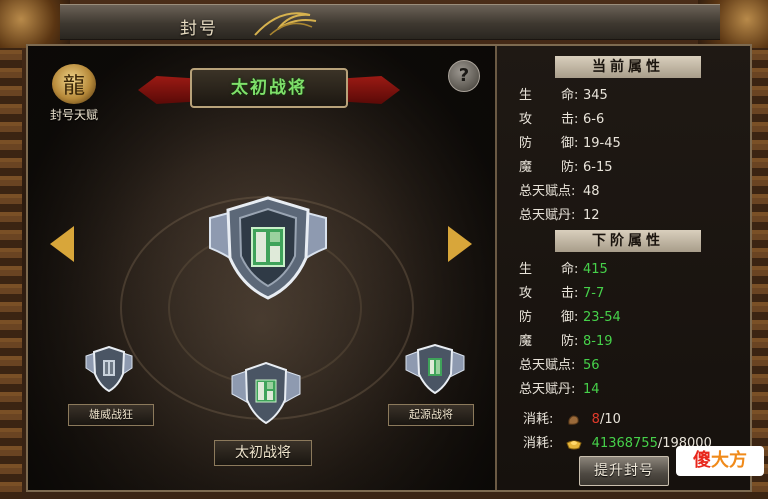 The width and height of the screenshot is (768, 499). Describe the element at coordinates (464, 76) in the screenshot. I see `help-button: ?` at that location.